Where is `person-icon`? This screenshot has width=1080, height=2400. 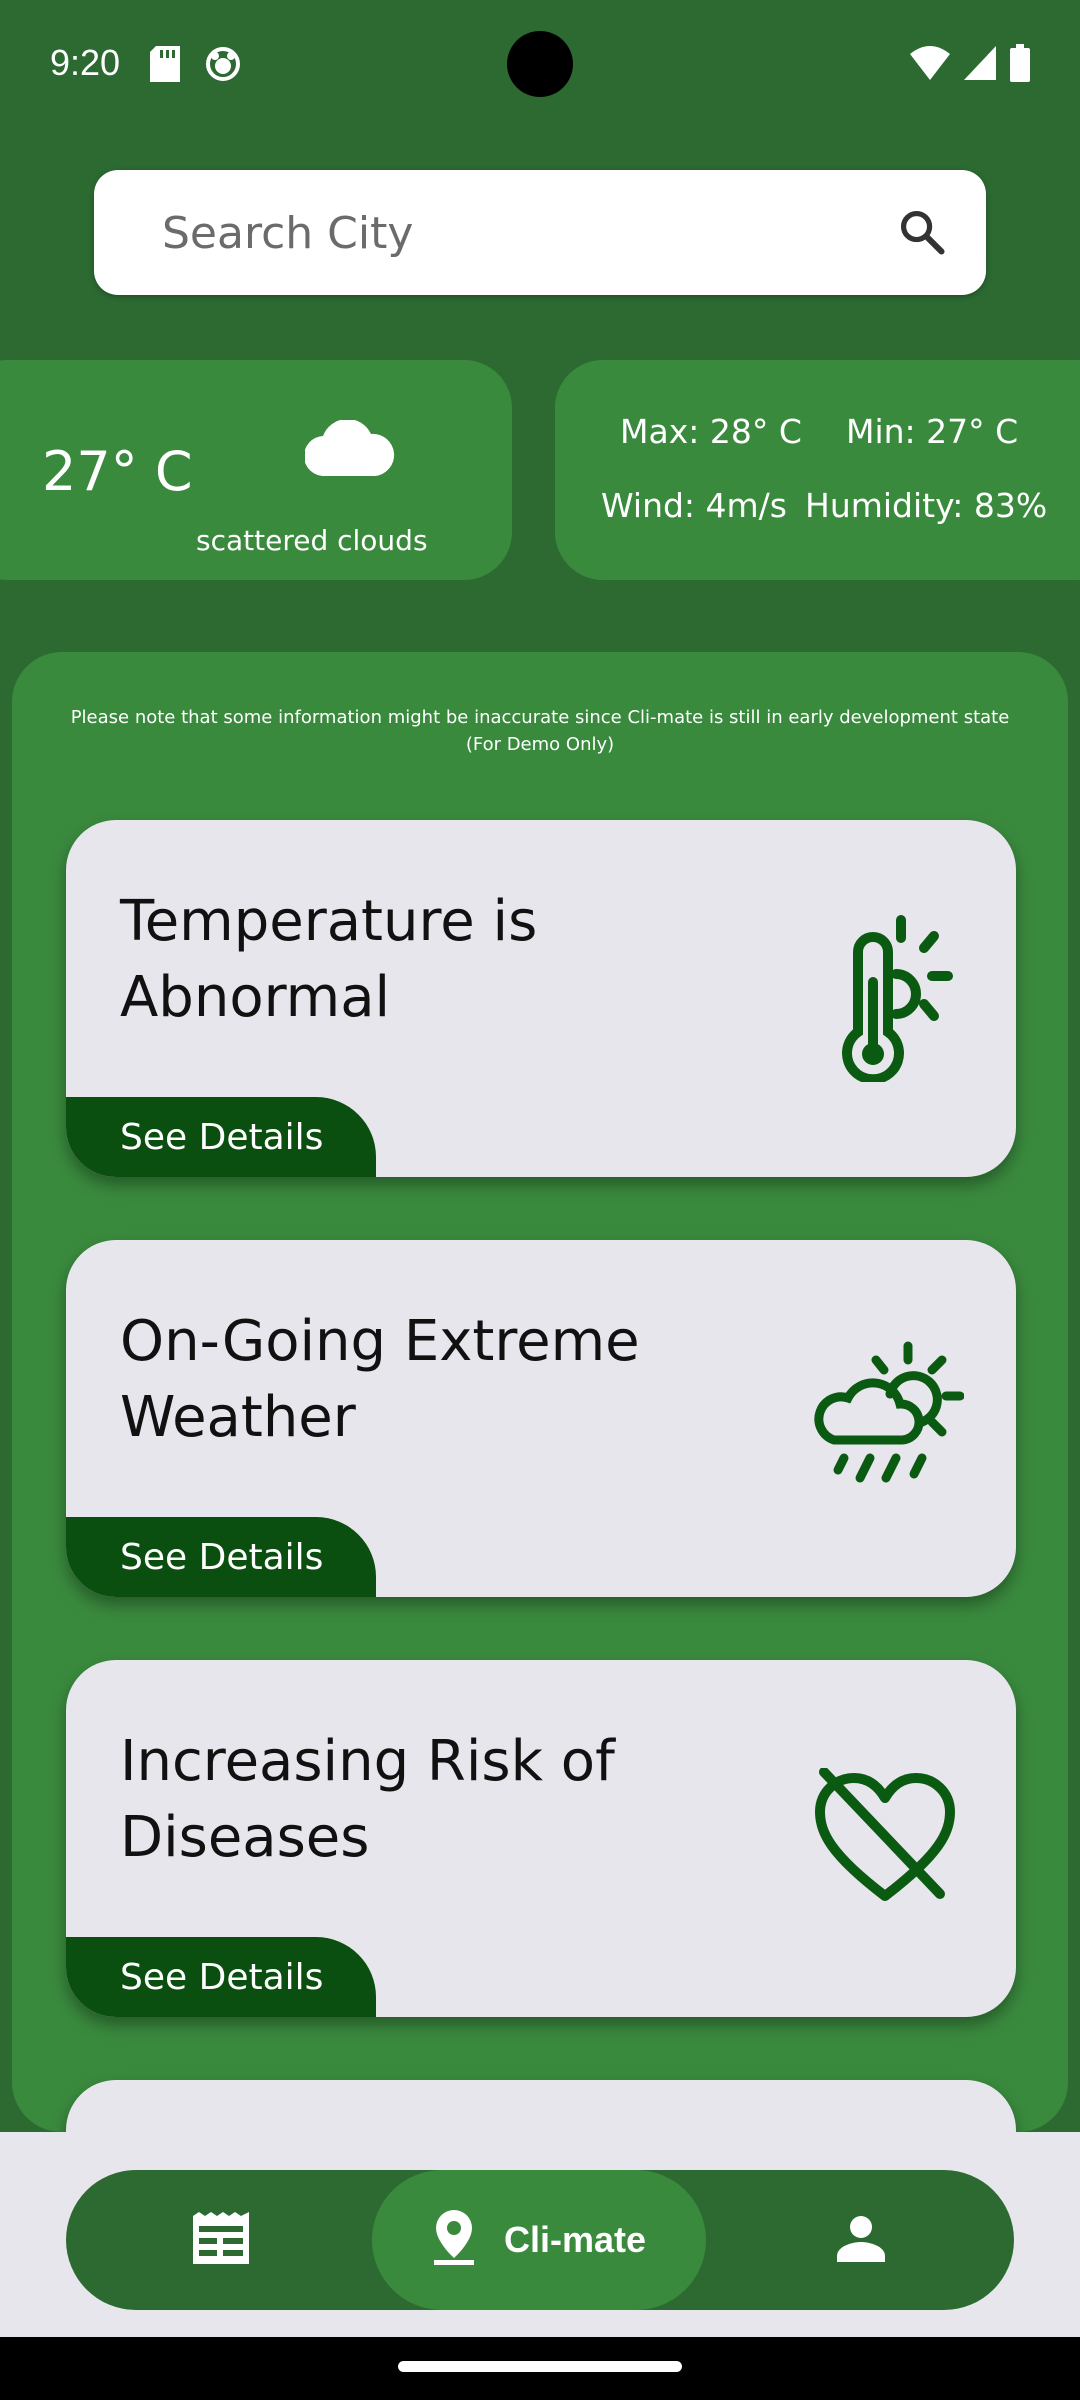 person-icon is located at coordinates (861, 2240).